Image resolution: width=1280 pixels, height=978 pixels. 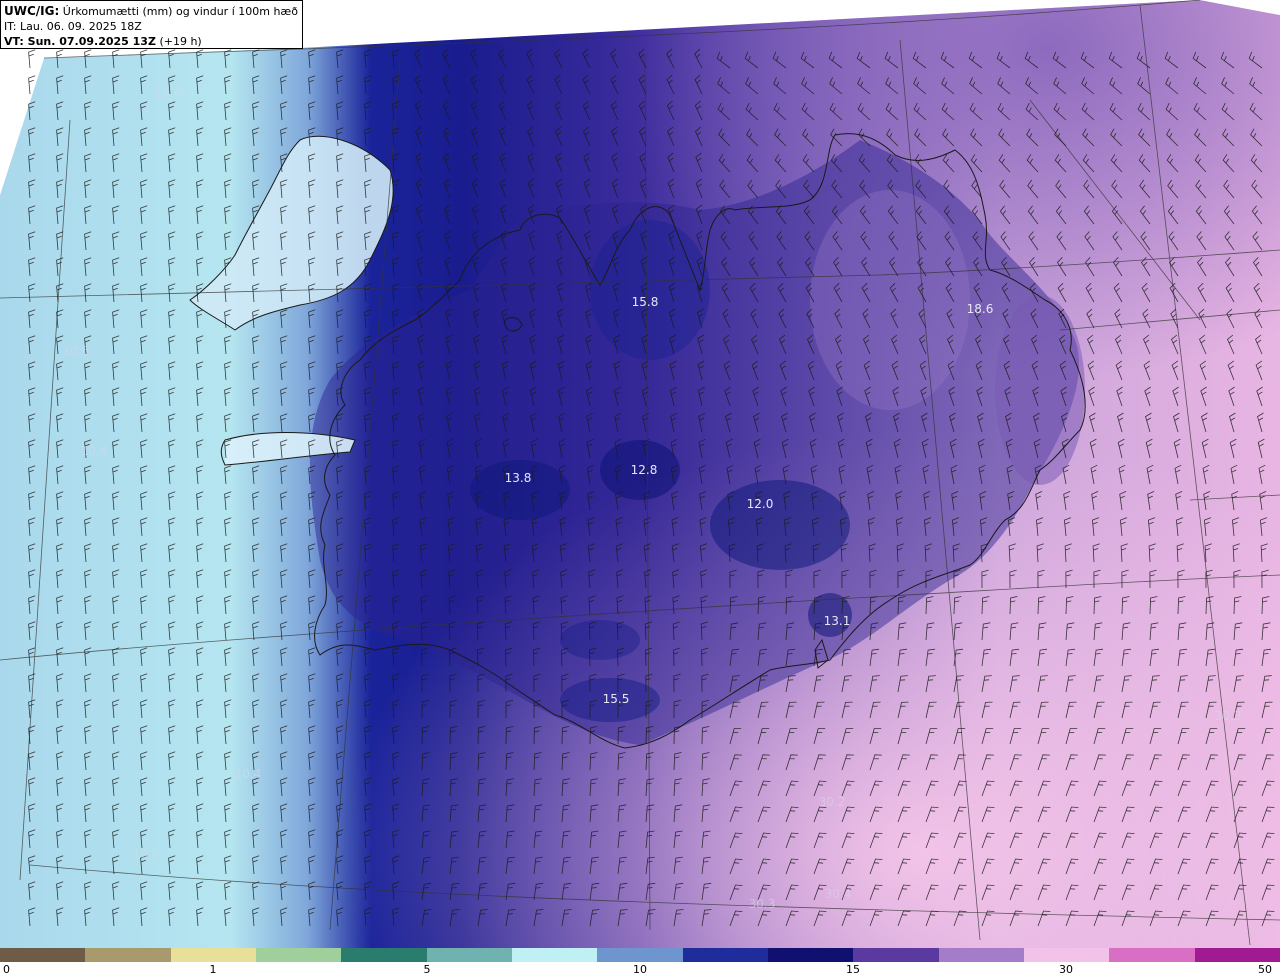 What do you see at coordinates (837, 621) in the screenshot?
I see `map-value: 13.1` at bounding box center [837, 621].